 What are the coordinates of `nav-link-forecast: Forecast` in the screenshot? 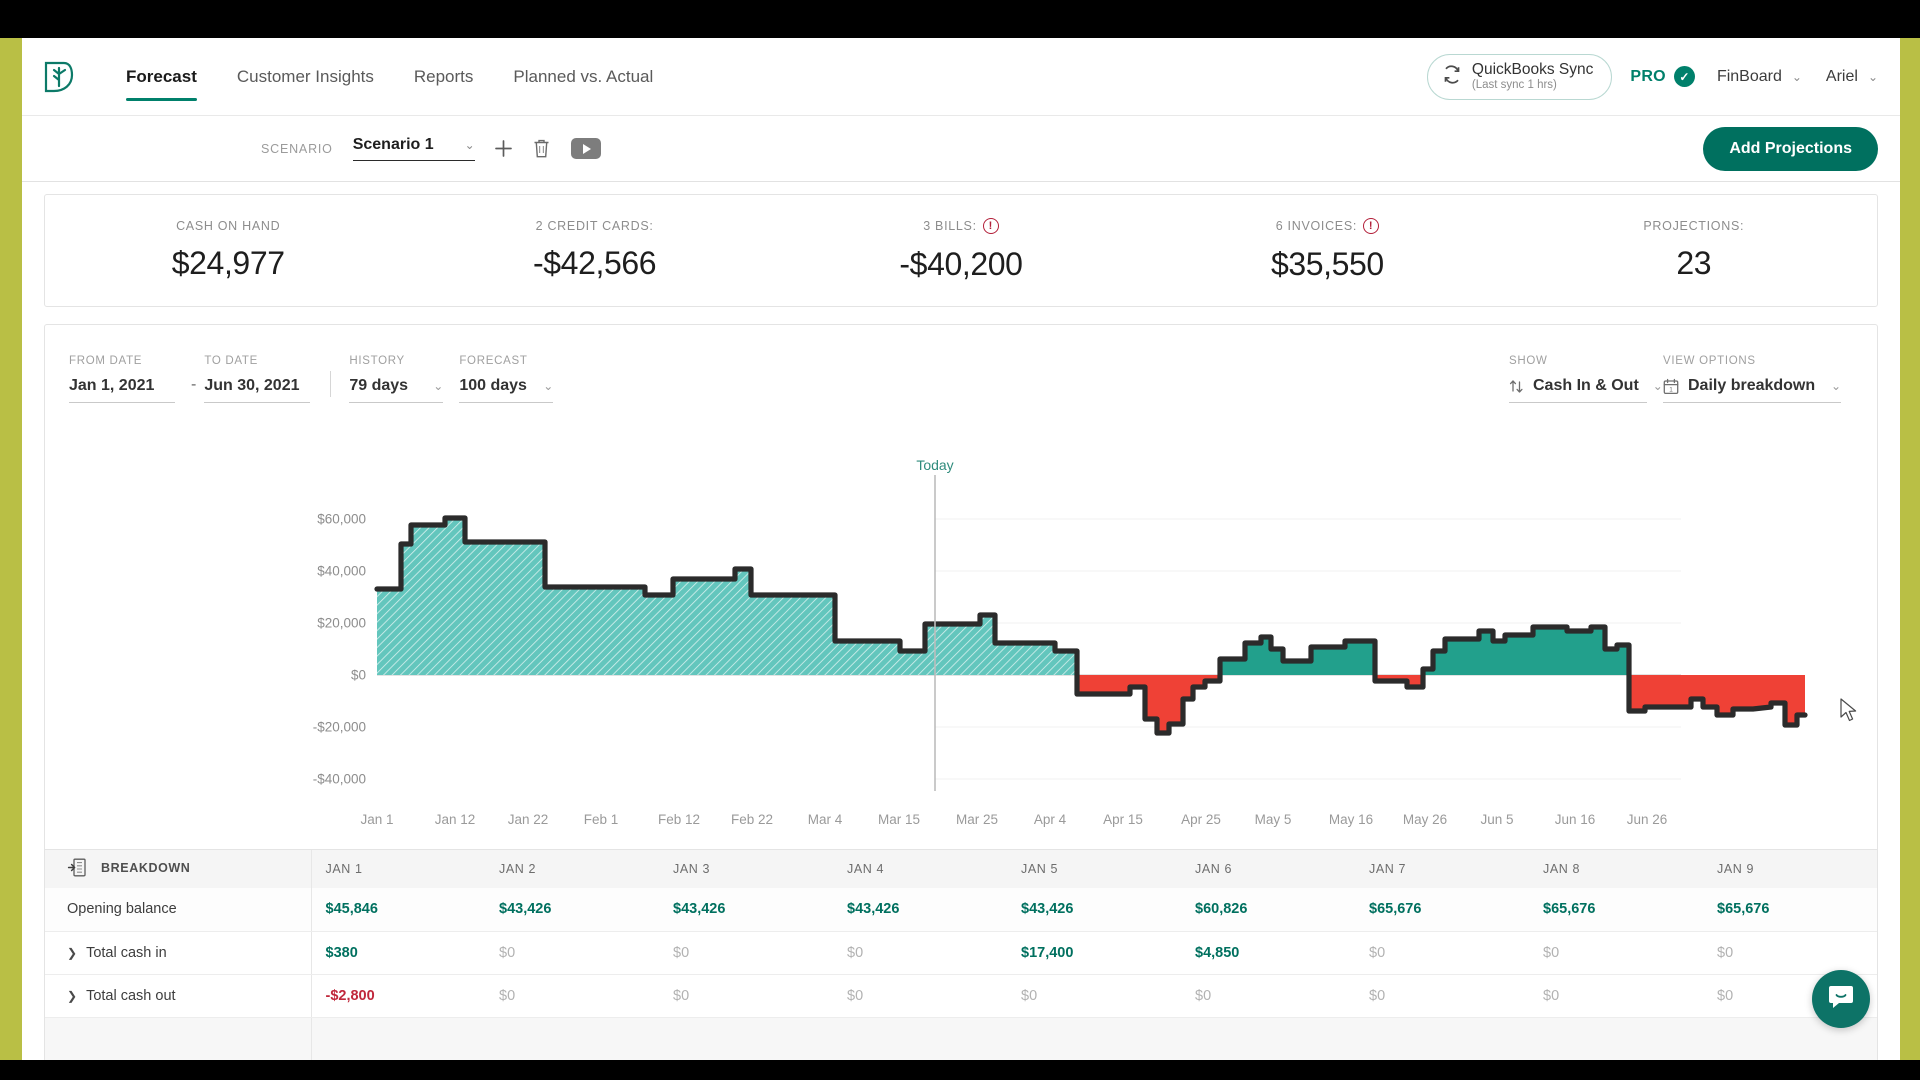 It's located at (161, 76).